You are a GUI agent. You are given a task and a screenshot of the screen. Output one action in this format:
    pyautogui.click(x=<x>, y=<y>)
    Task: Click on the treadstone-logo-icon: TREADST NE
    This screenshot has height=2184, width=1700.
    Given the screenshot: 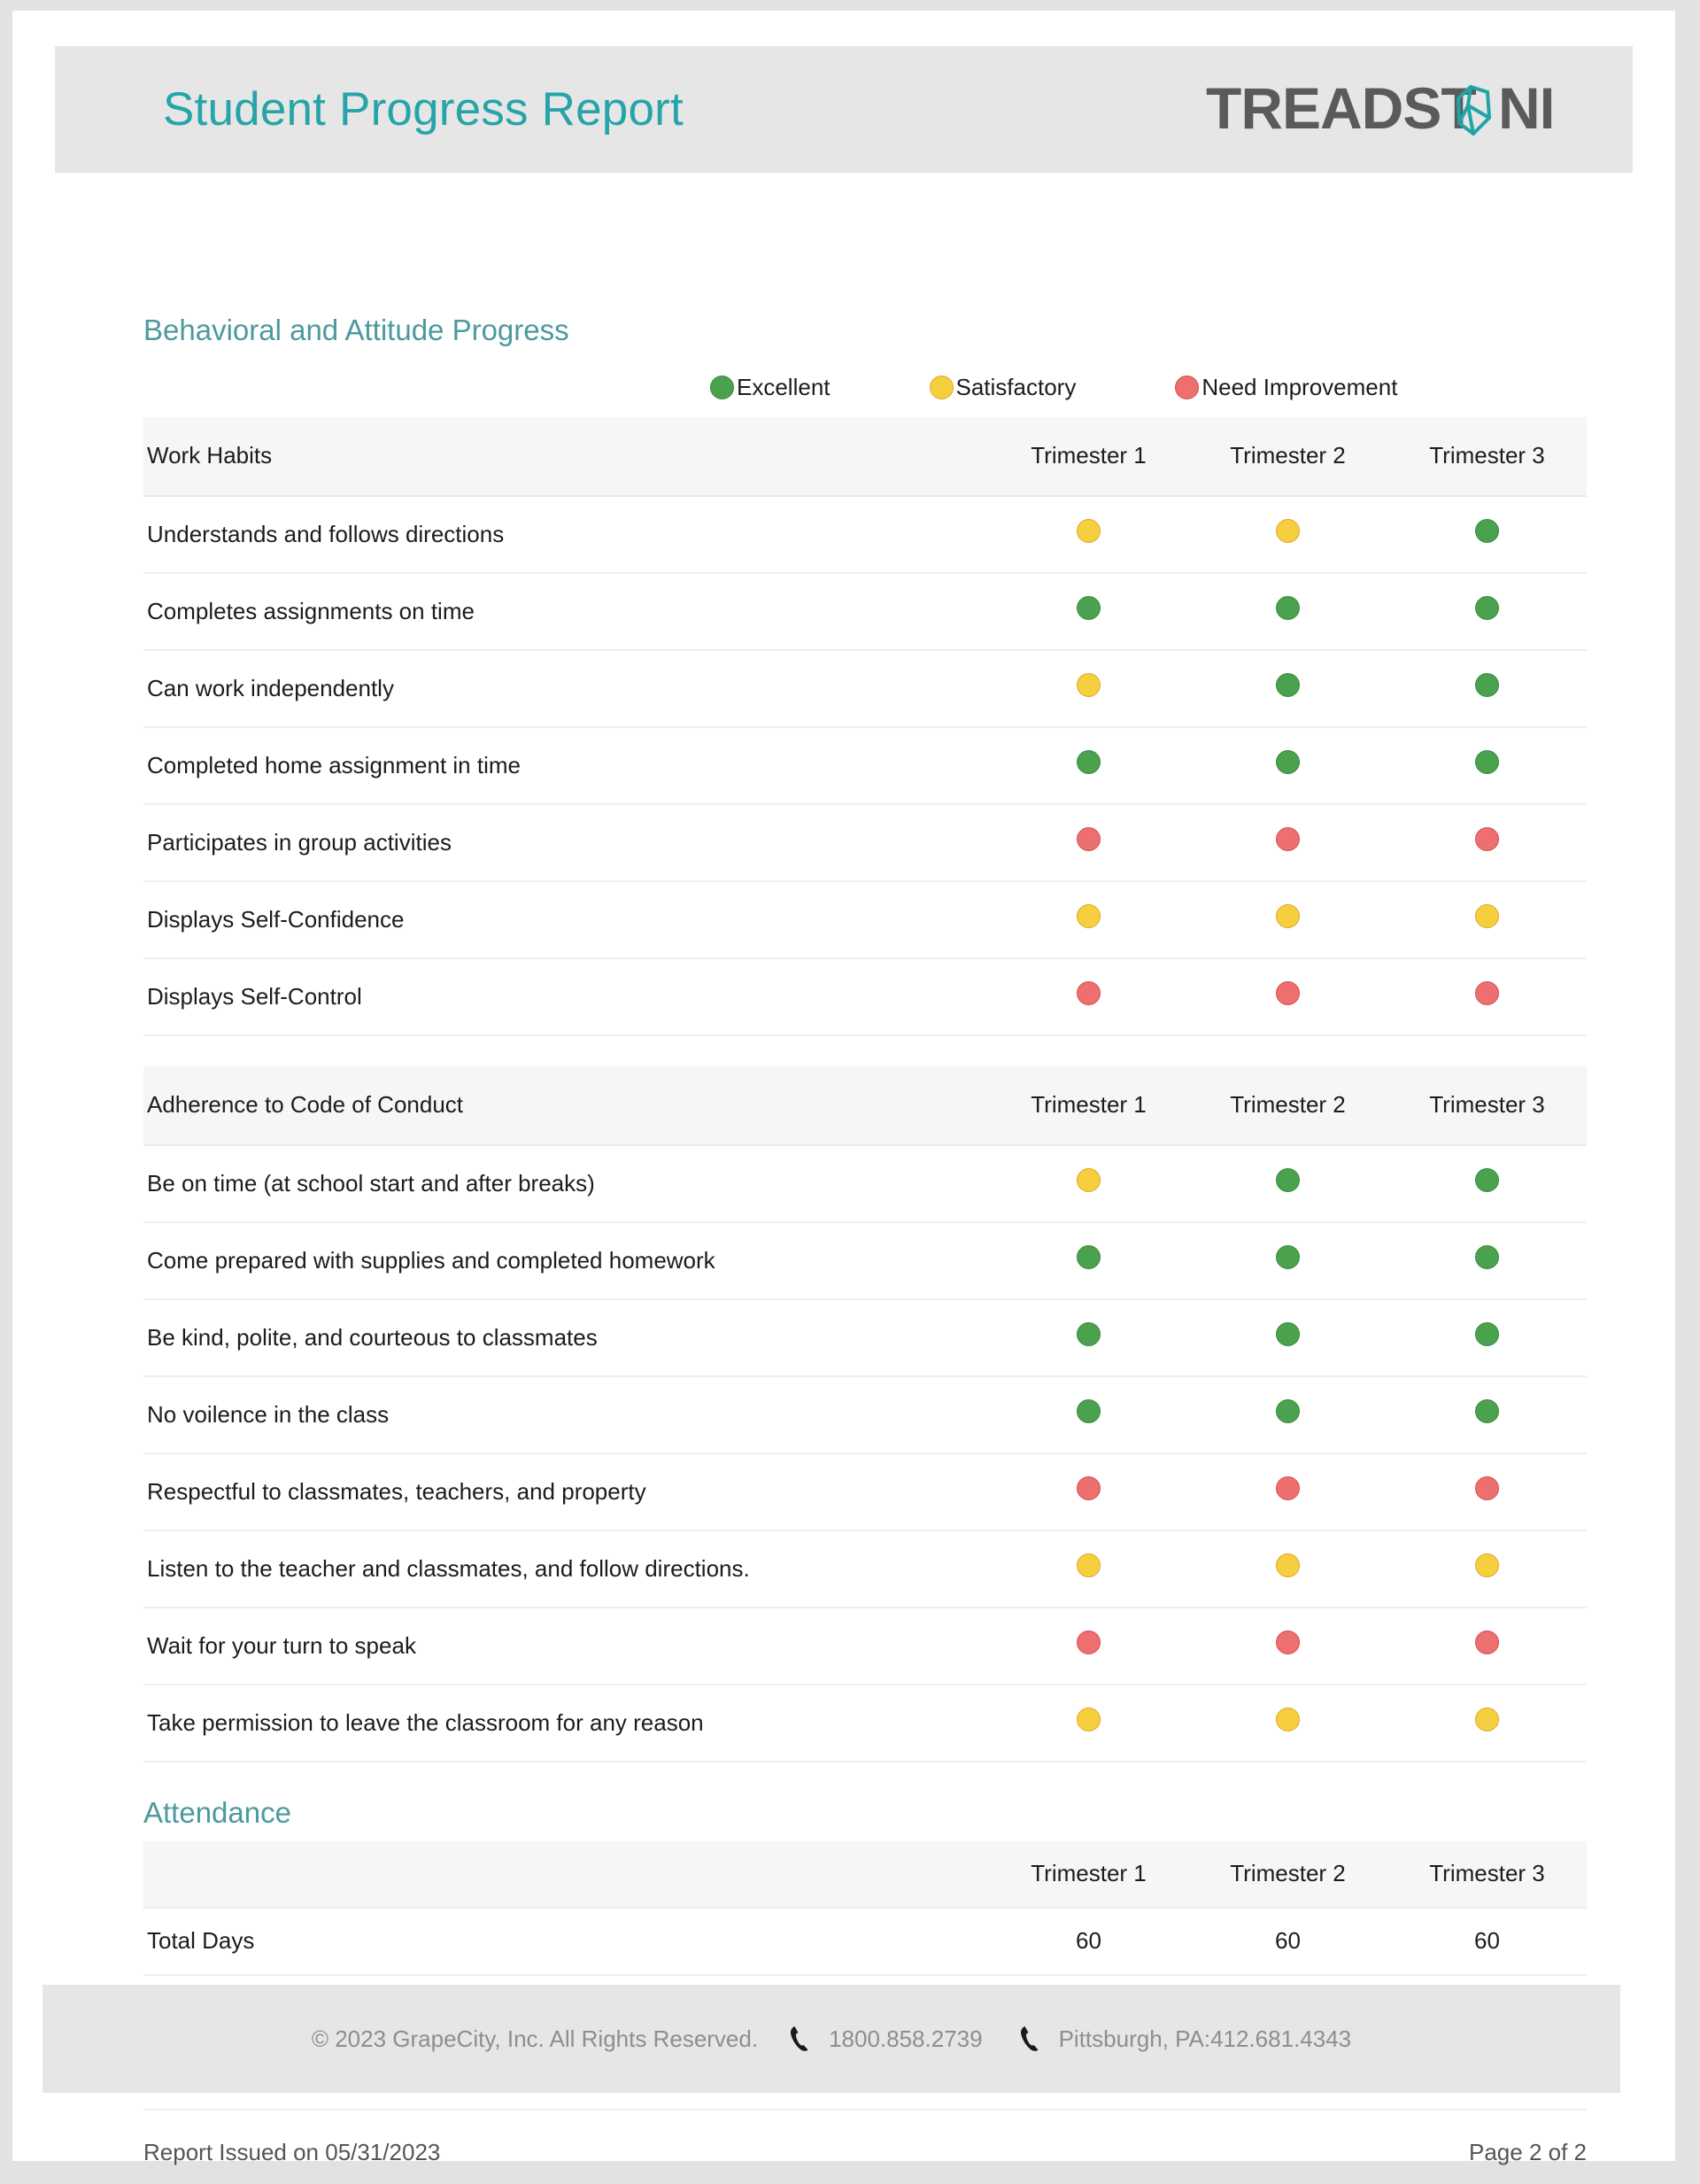 What is the action you would take?
    pyautogui.click(x=1378, y=110)
    